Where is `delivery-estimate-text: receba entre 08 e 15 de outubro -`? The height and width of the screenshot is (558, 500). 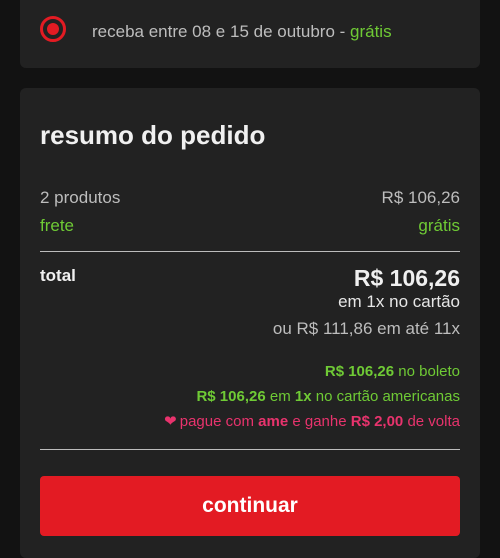 delivery-estimate-text: receba entre 08 e 15 de outubro - is located at coordinates (221, 31).